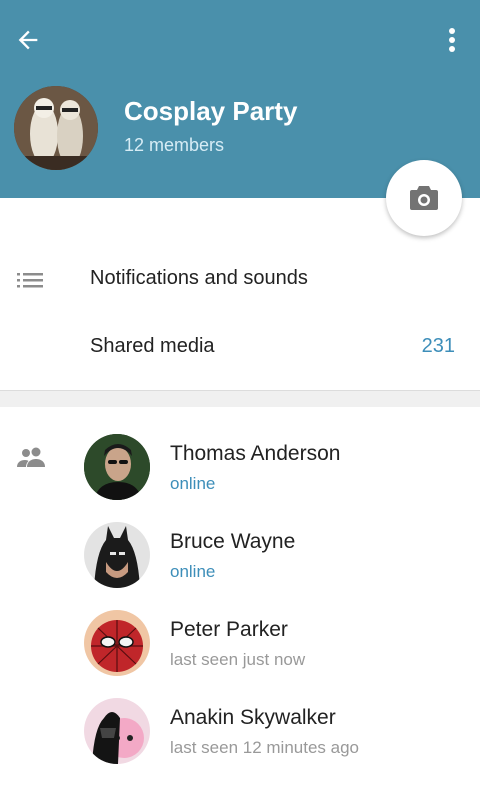 This screenshot has height=786, width=480. What do you see at coordinates (199, 278) in the screenshot?
I see `notifications-label: Notifications and sounds` at bounding box center [199, 278].